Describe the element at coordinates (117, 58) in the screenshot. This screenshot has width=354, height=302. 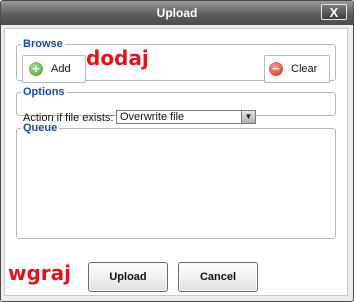
I see `annotation-add: dodaj` at that location.